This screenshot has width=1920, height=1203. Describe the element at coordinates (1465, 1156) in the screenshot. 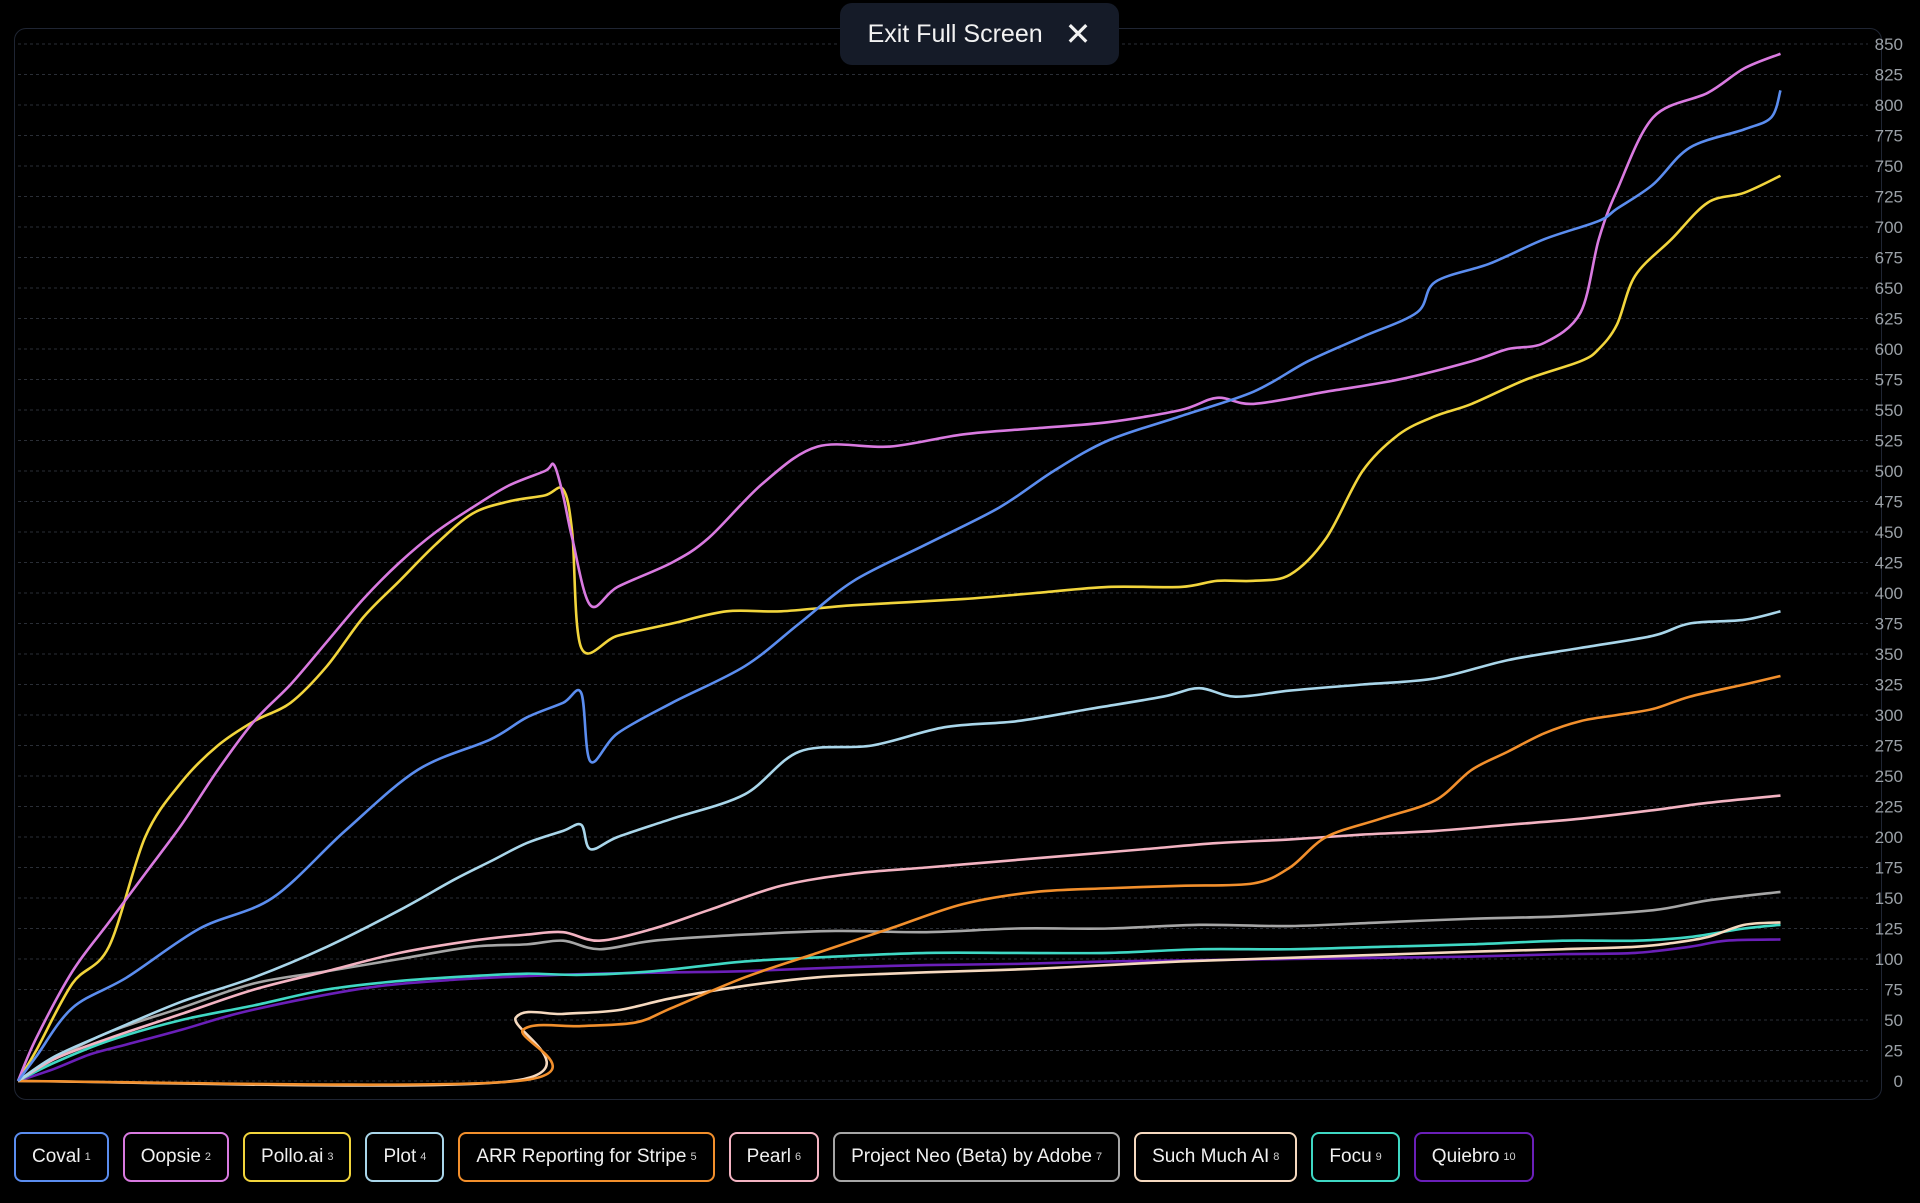

I see `legend-label: Quiebro` at that location.